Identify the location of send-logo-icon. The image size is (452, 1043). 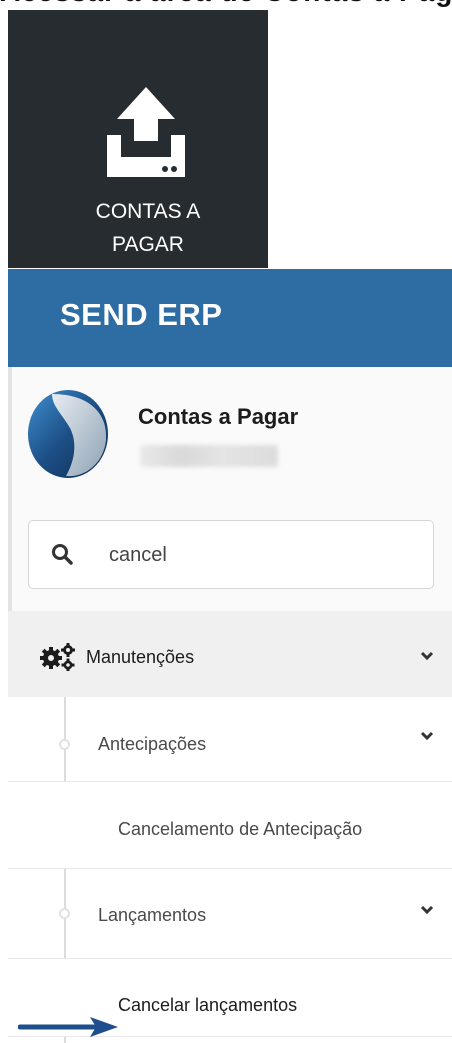
(68, 434).